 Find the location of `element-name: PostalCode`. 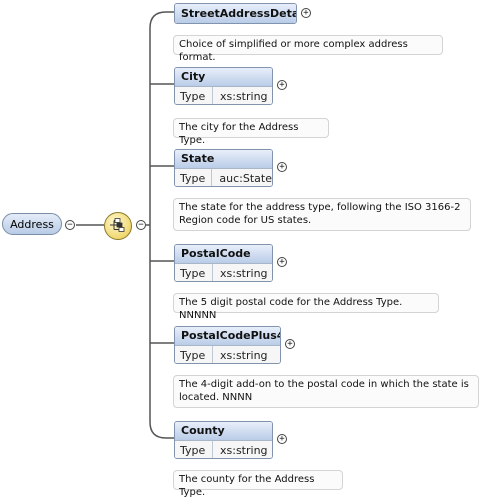

element-name: PostalCode is located at coordinates (223, 254).